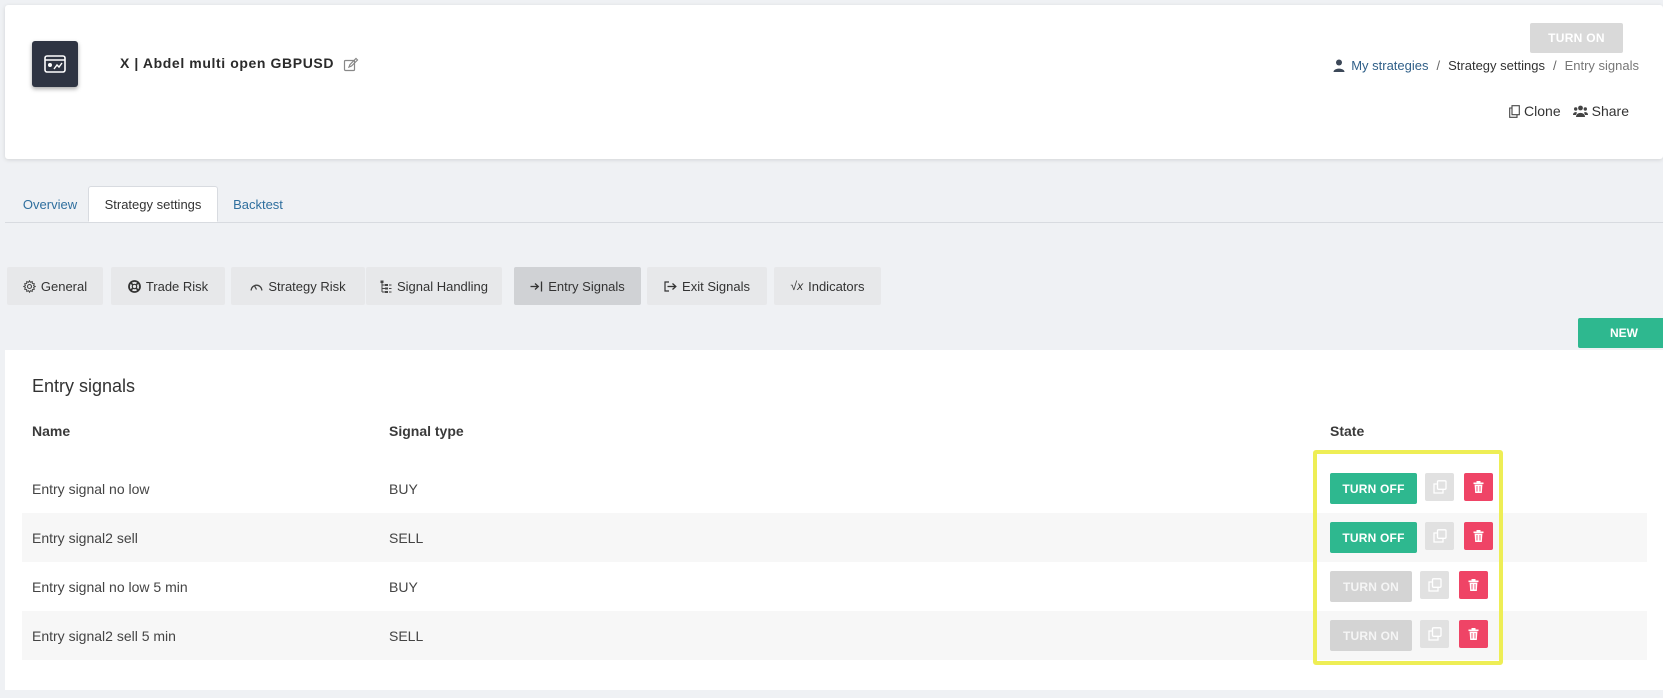  Describe the element at coordinates (1347, 431) in the screenshot. I see `column-header-state: State` at that location.